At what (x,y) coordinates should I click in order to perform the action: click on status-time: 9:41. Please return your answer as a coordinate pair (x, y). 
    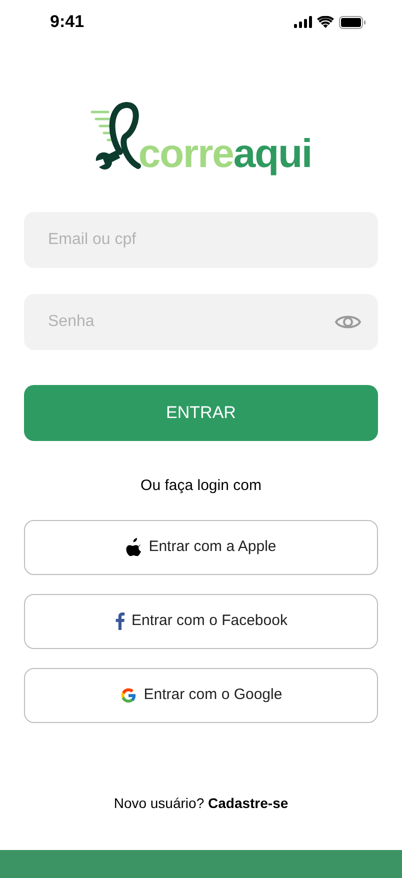
    Looking at the image, I should click on (67, 22).